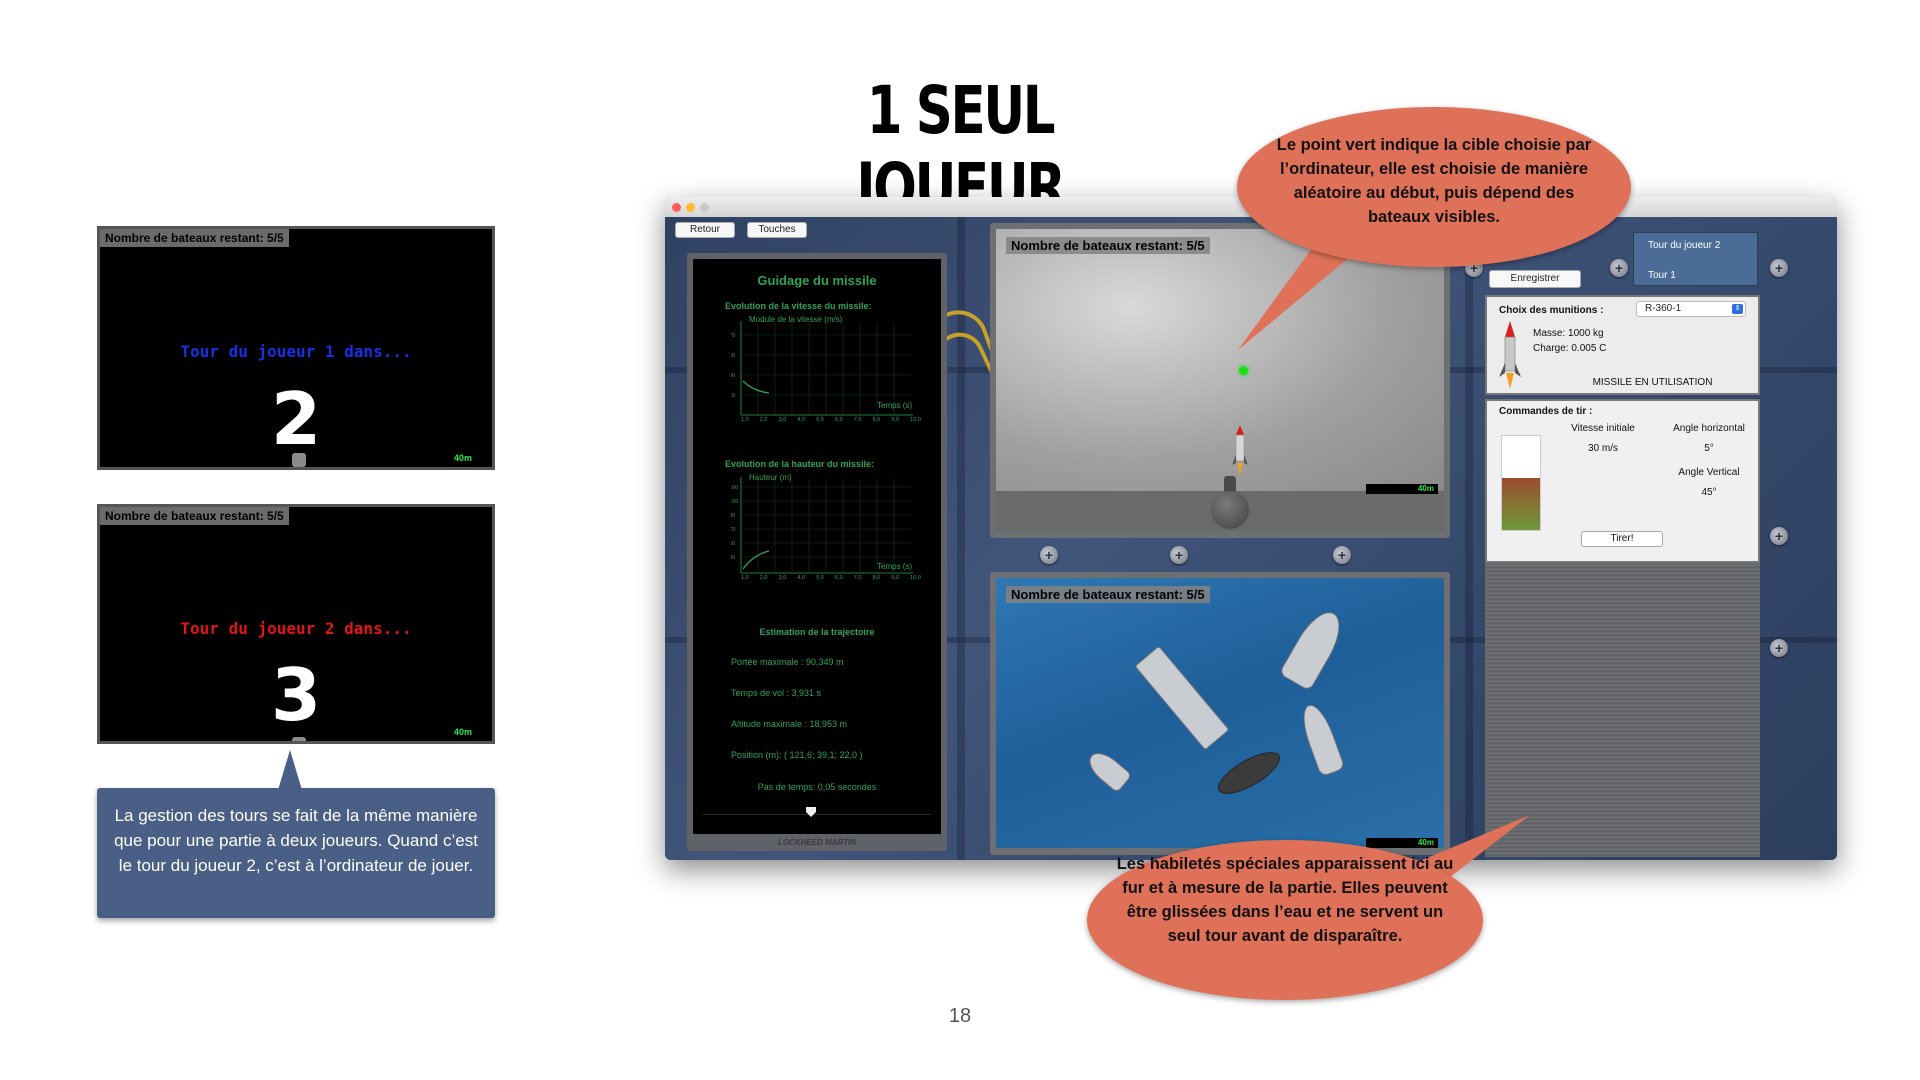  I want to click on x-tick-label: 3,0, so click(782, 420).